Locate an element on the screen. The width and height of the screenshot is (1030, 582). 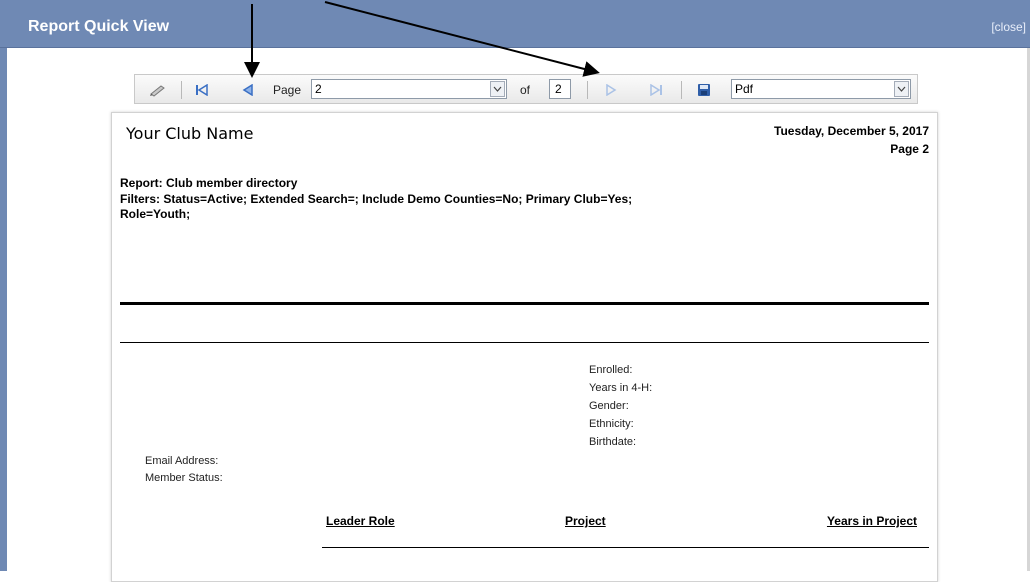
column-header-project: Project is located at coordinates (585, 521).